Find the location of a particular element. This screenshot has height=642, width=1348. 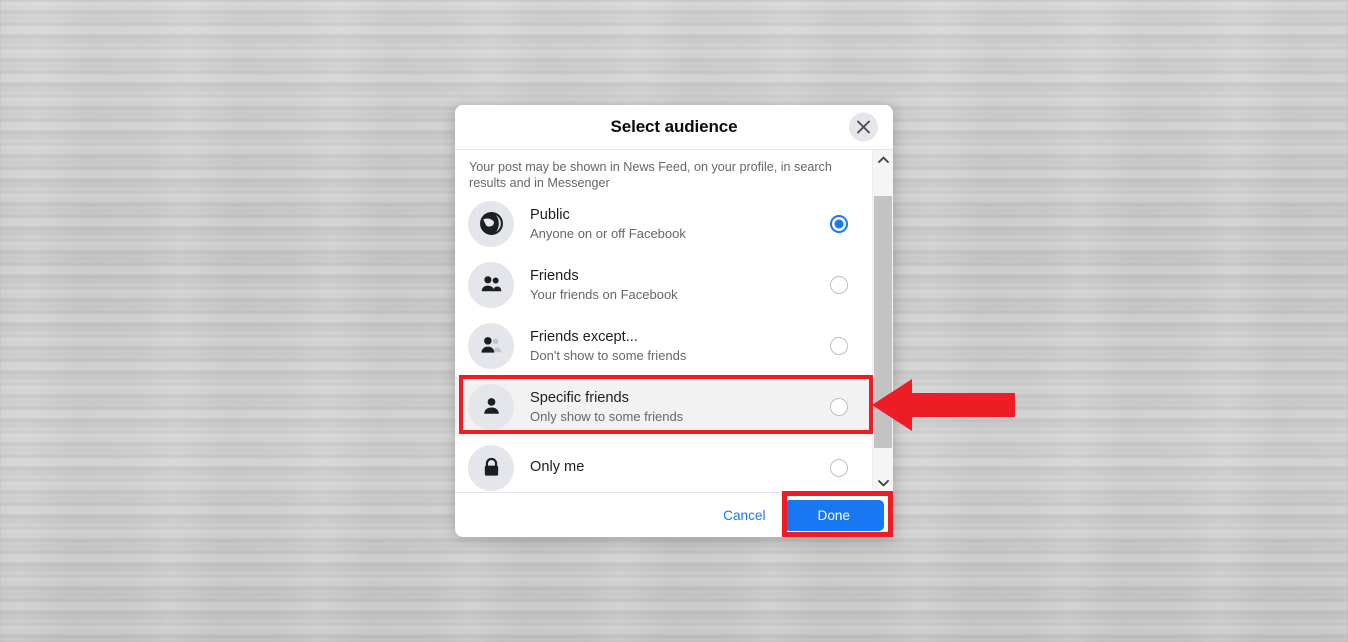

chevron-down-icon is located at coordinates (883, 482).